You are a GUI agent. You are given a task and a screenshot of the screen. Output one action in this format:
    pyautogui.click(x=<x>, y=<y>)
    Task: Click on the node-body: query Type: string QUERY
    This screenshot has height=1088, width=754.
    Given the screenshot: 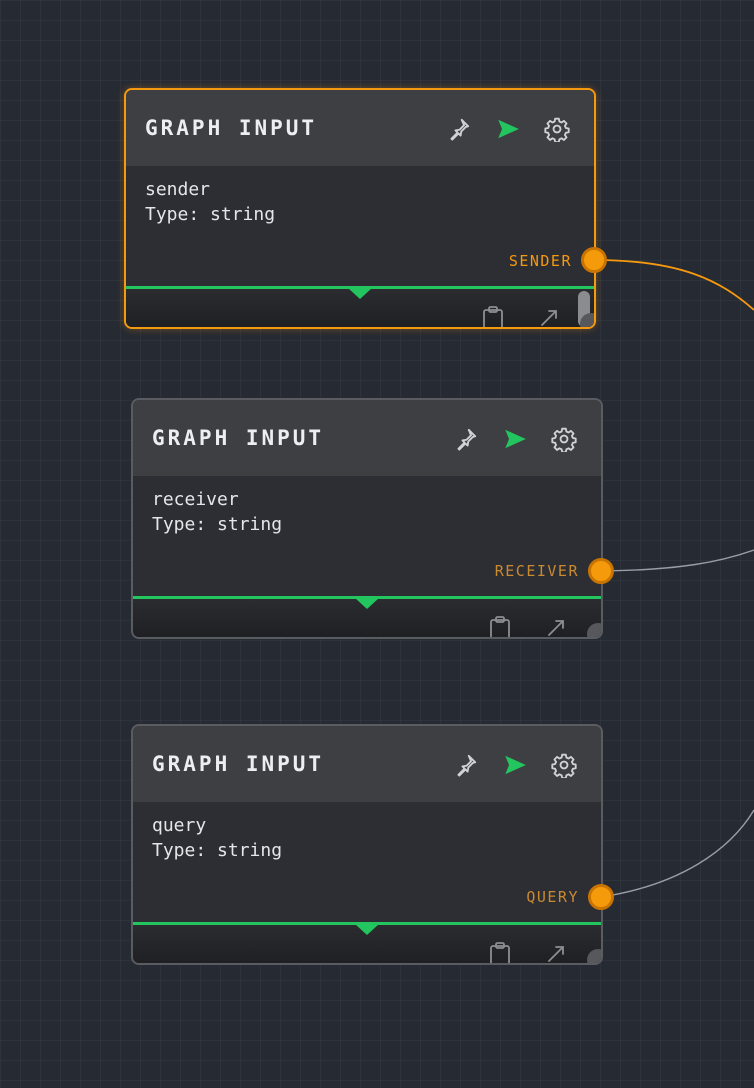 What is the action you would take?
    pyautogui.click(x=367, y=862)
    